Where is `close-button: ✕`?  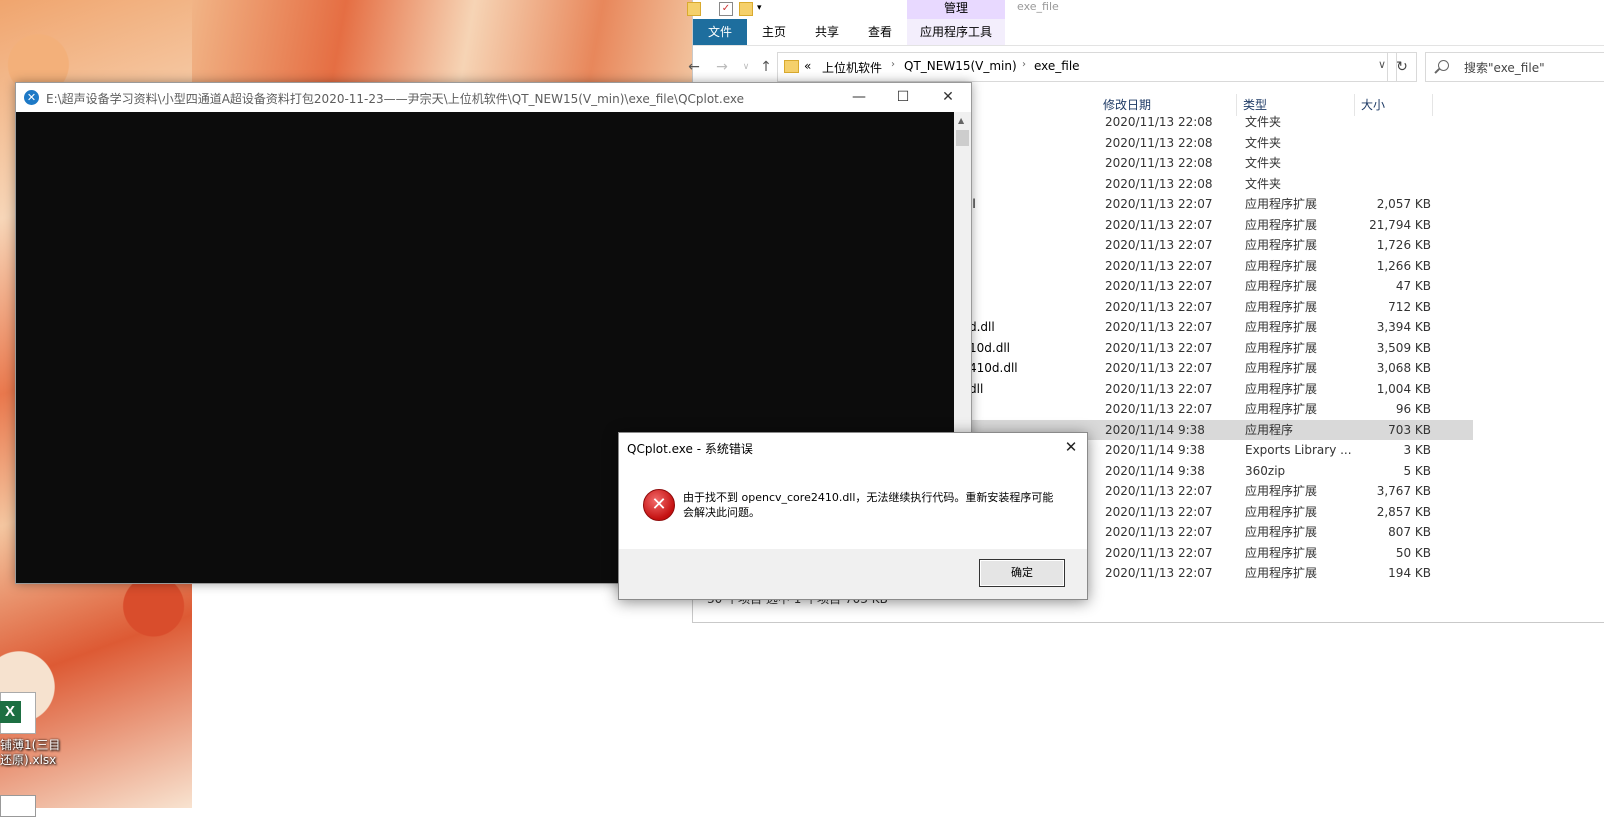 close-button: ✕ is located at coordinates (948, 97).